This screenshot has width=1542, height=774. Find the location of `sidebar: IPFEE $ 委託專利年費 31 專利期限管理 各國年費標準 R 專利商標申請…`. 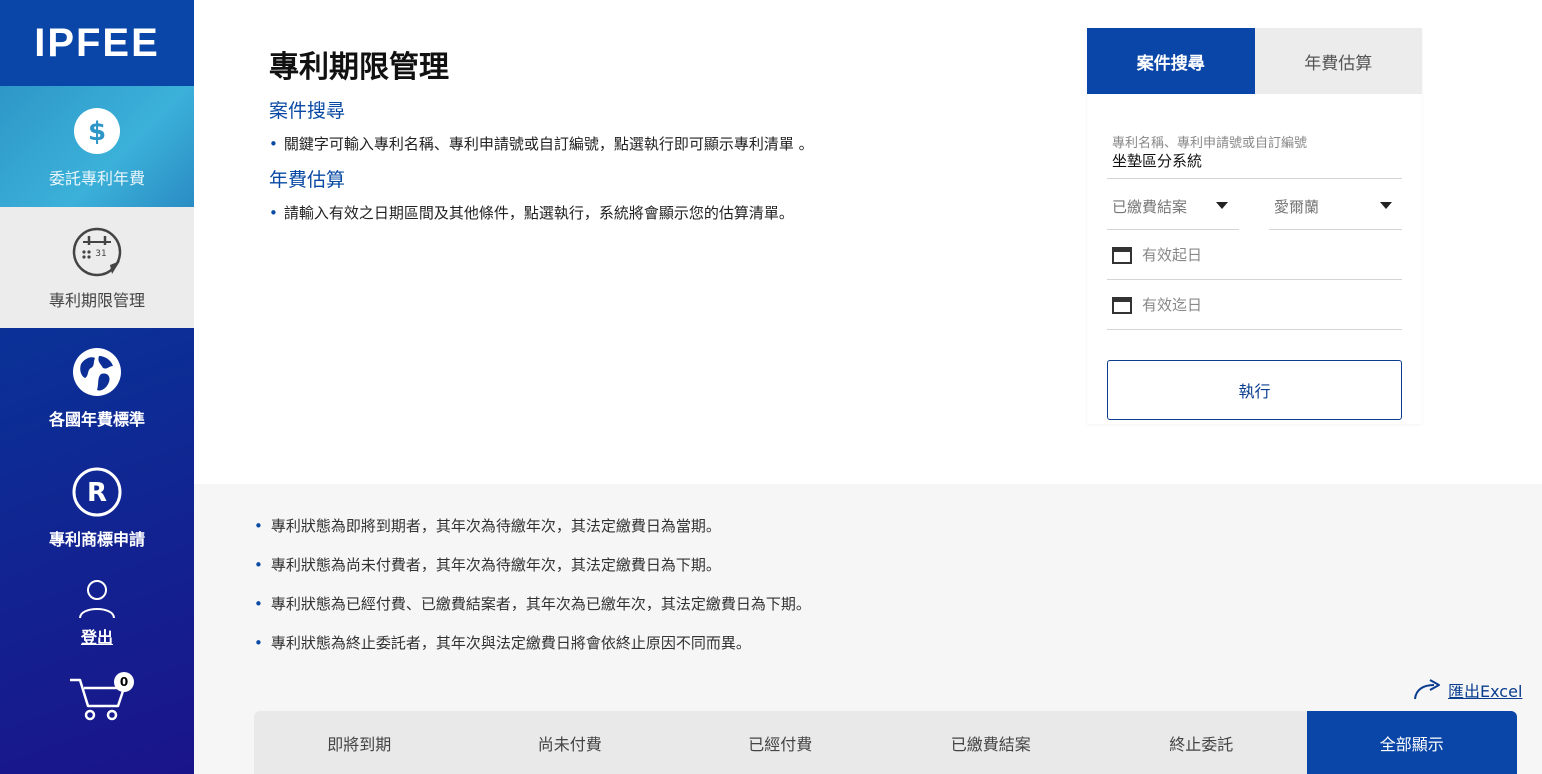

sidebar: IPFEE $ 委託專利年費 31 專利期限管理 各國年費標準 R 專利商標申請… is located at coordinates (97, 387).